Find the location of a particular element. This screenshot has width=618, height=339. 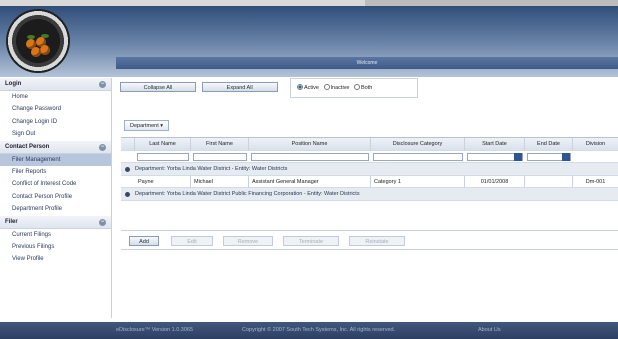

cell-position-name: Assistant General Manager is located at coordinates (310, 181).